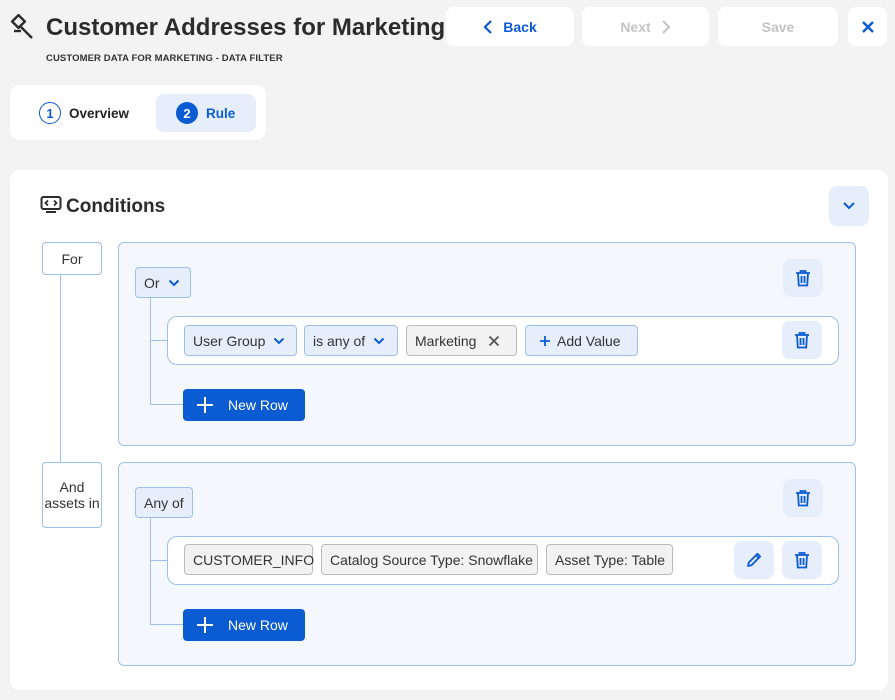 The height and width of the screenshot is (700, 895). I want to click on asset-chip-label: Asset Type: Table, so click(610, 559).